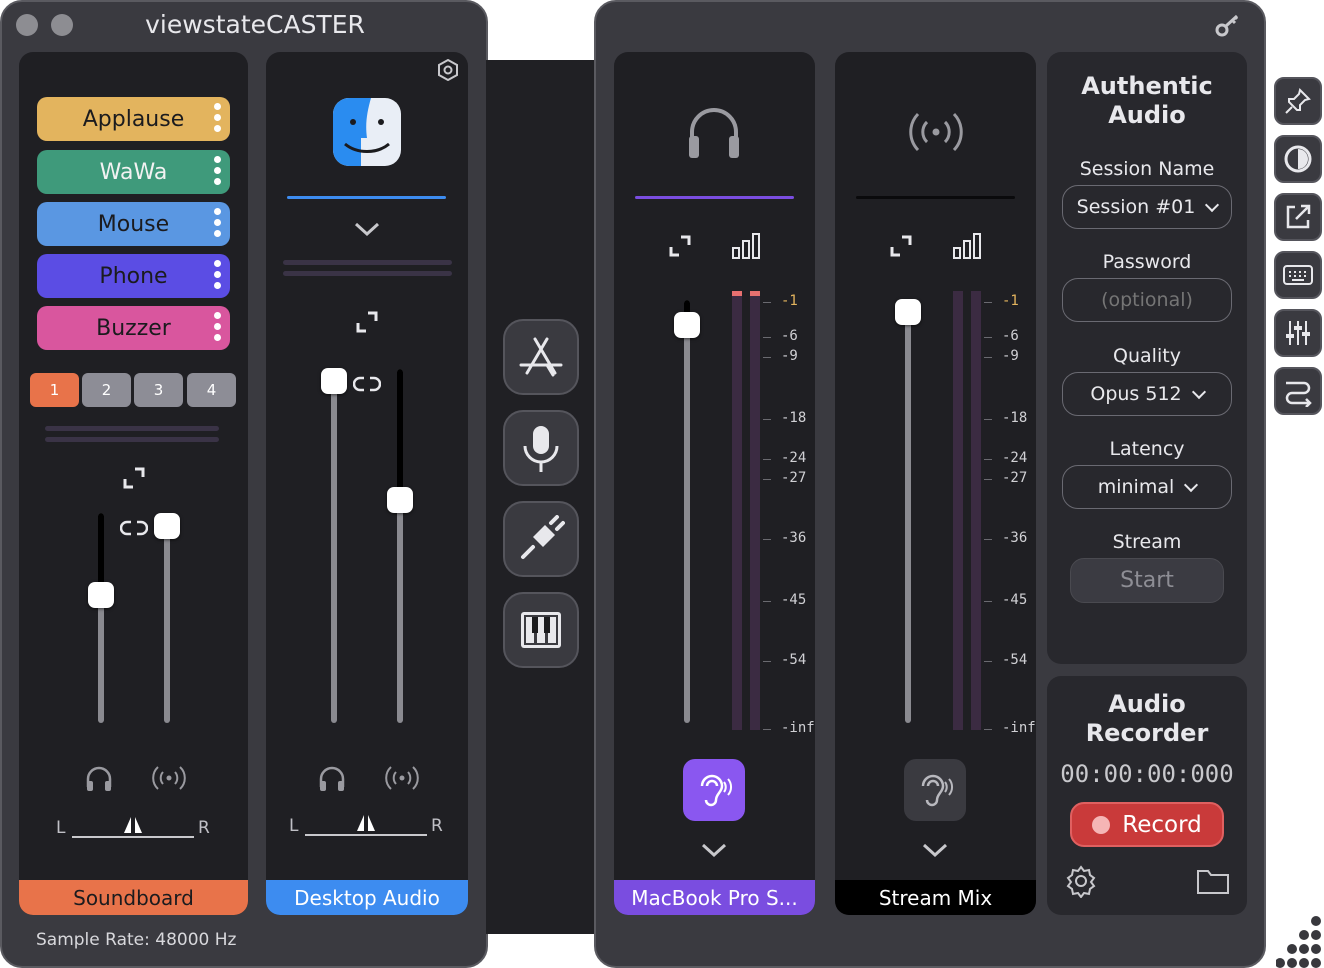  I want to click on password-field, so click(1147, 300).